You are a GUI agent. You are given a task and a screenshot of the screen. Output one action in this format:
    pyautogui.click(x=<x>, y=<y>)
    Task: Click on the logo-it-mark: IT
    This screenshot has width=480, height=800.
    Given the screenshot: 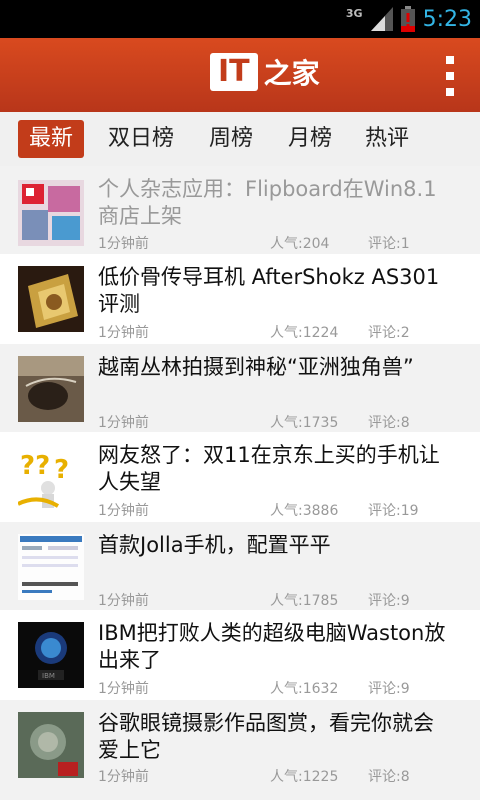 What is the action you would take?
    pyautogui.click(x=234, y=72)
    